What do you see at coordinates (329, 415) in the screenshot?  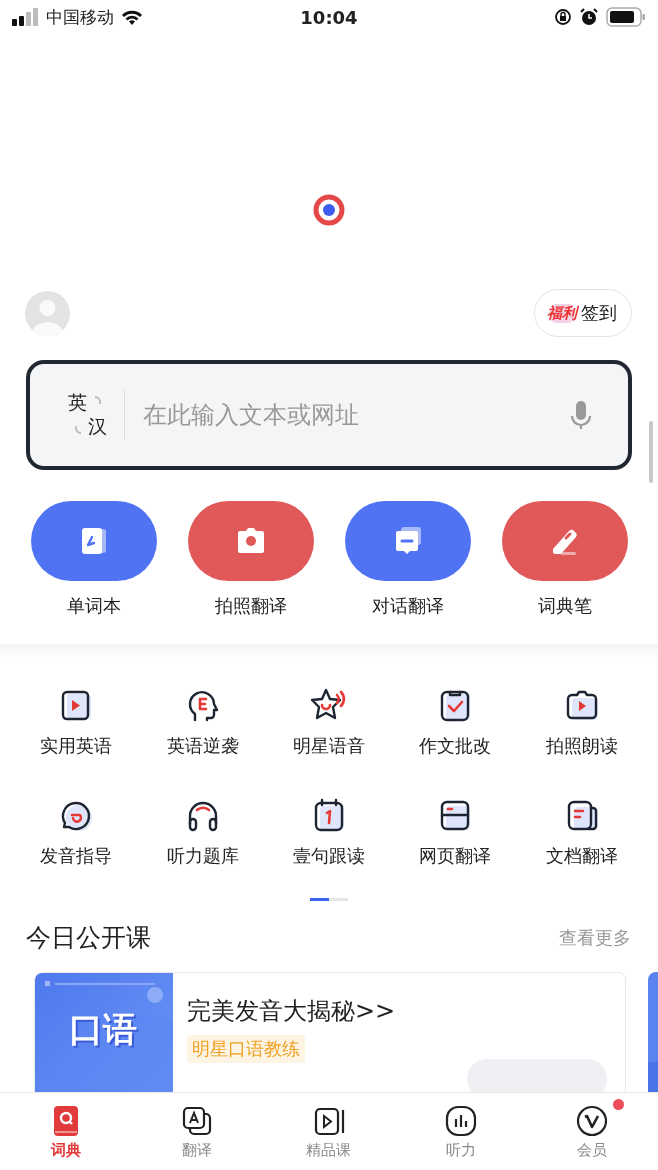 I see `search-field: 英 汉 在此输入文本或网址` at bounding box center [329, 415].